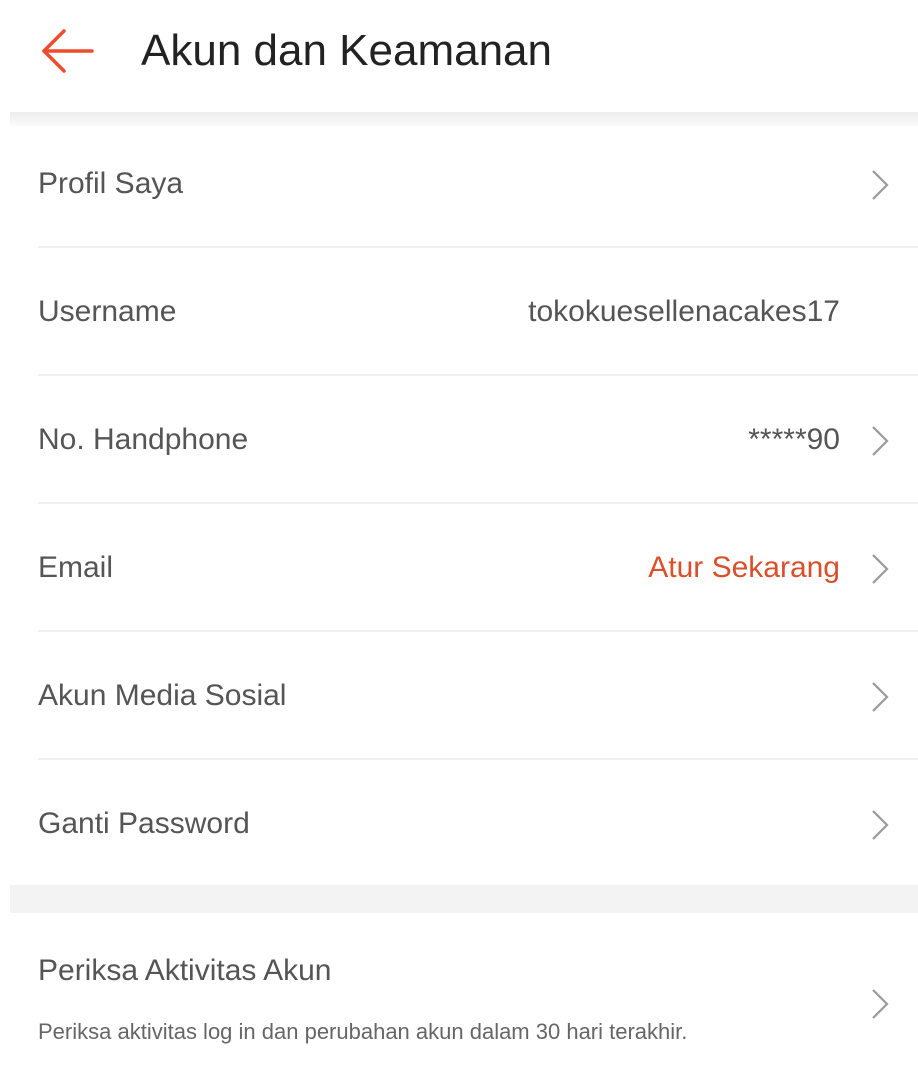 This screenshot has width=918, height=1090. Describe the element at coordinates (185, 970) in the screenshot. I see `menu-item-label: Periksa Aktivitas Akun` at that location.